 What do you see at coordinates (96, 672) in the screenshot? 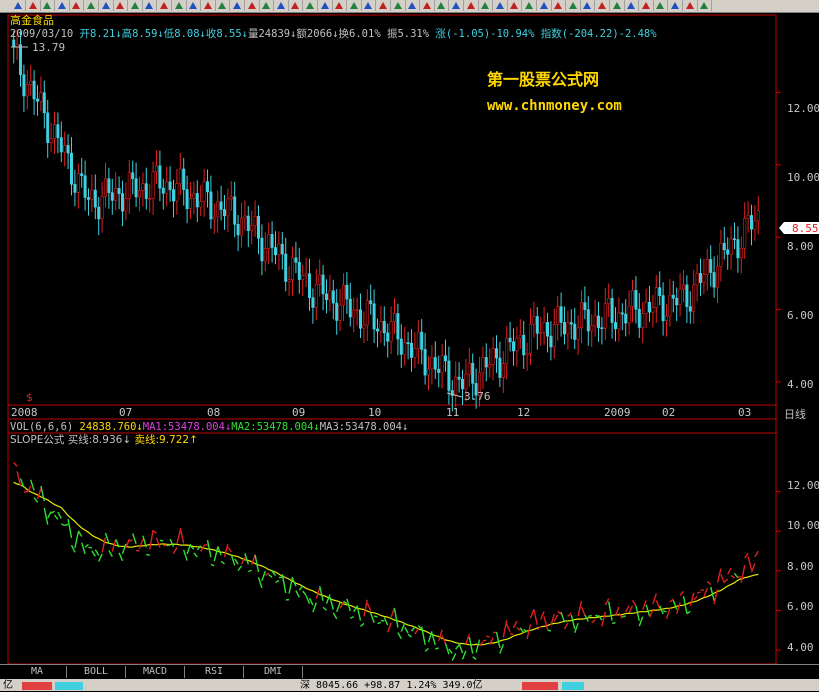
I see `tab-boll: BOLL` at bounding box center [96, 672].